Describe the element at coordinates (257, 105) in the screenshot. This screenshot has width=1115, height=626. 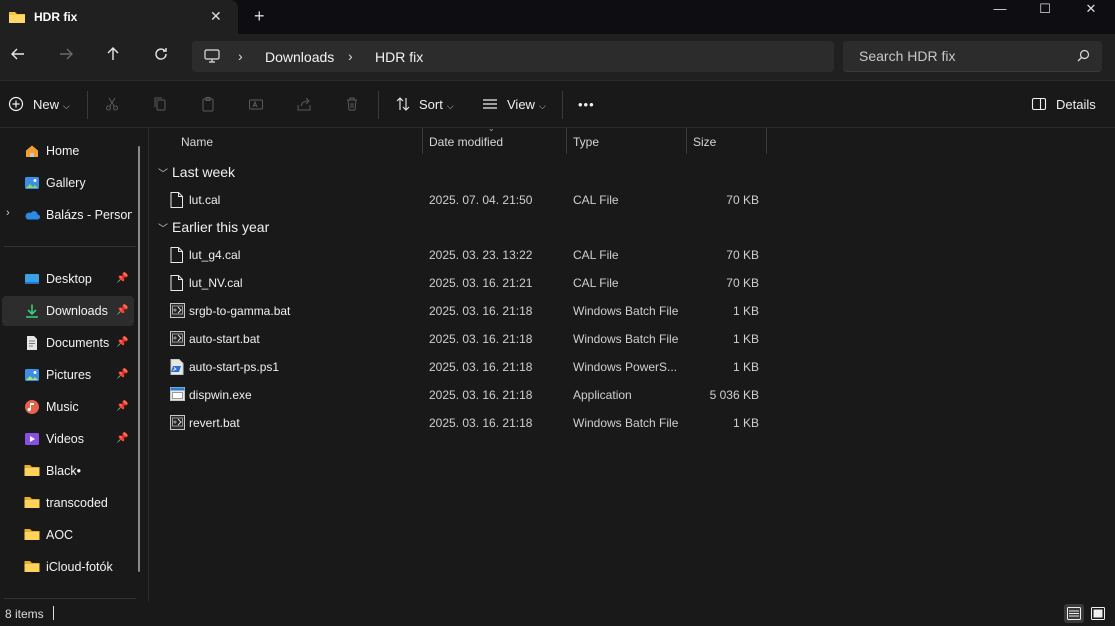
I see `rename-icon` at that location.